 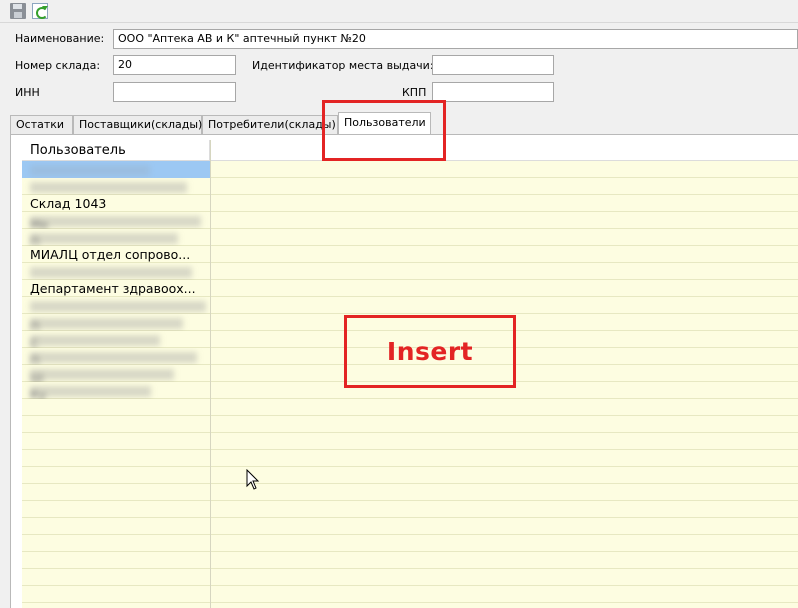 I want to click on warehouse-label: Номер склада:, so click(x=58, y=65).